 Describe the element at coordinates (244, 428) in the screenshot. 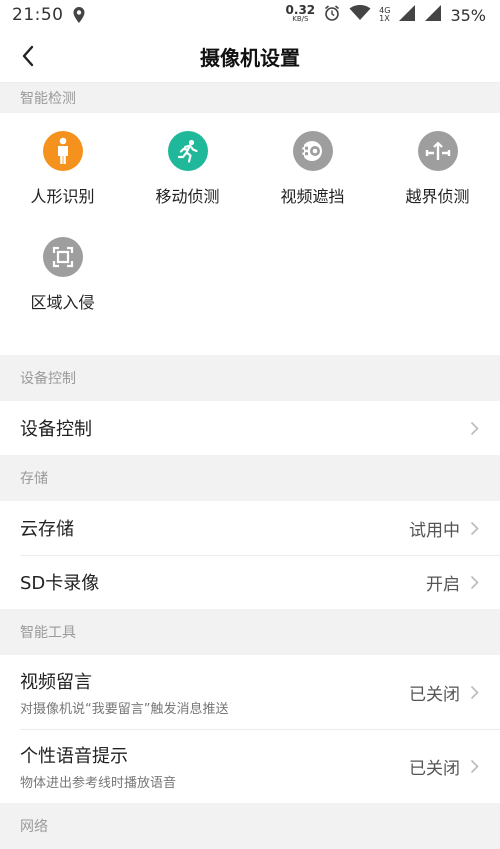

I see `row-text: 设备控制` at that location.